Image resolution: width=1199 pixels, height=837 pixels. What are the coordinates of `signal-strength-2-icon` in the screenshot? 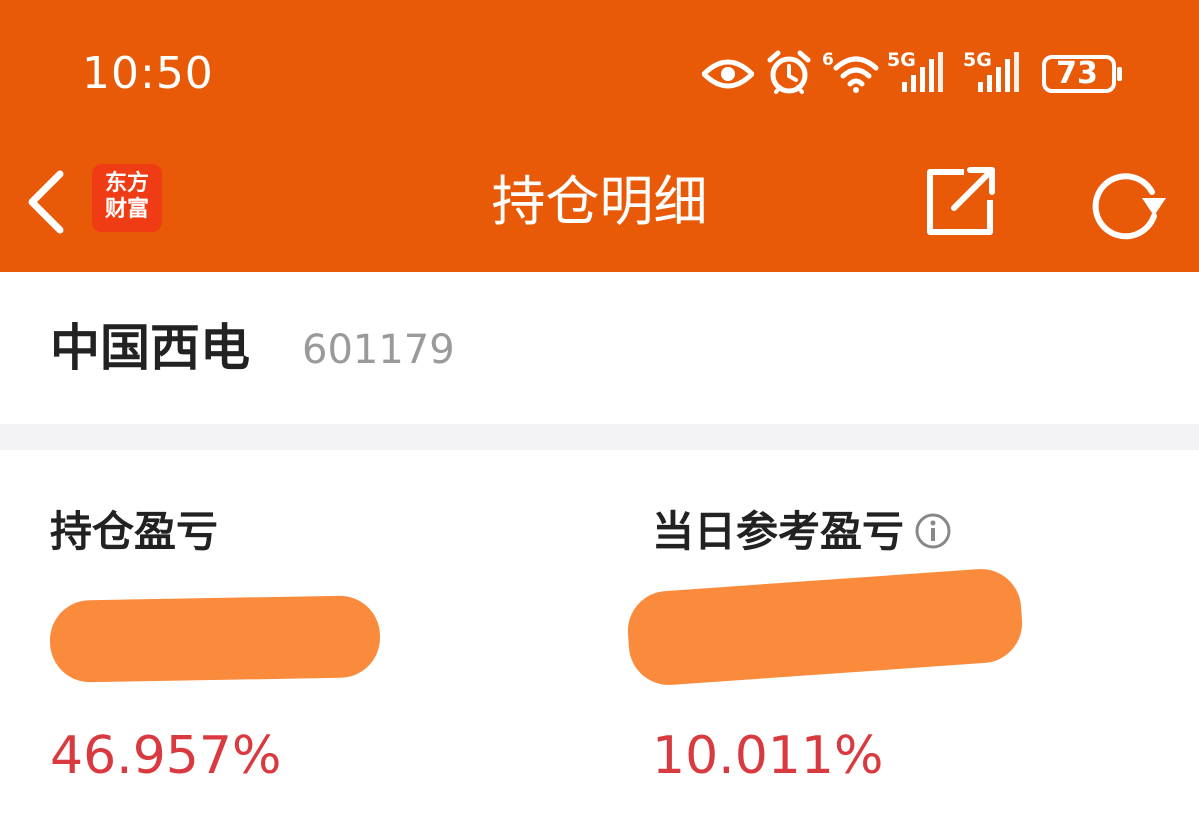 It's located at (998, 72).